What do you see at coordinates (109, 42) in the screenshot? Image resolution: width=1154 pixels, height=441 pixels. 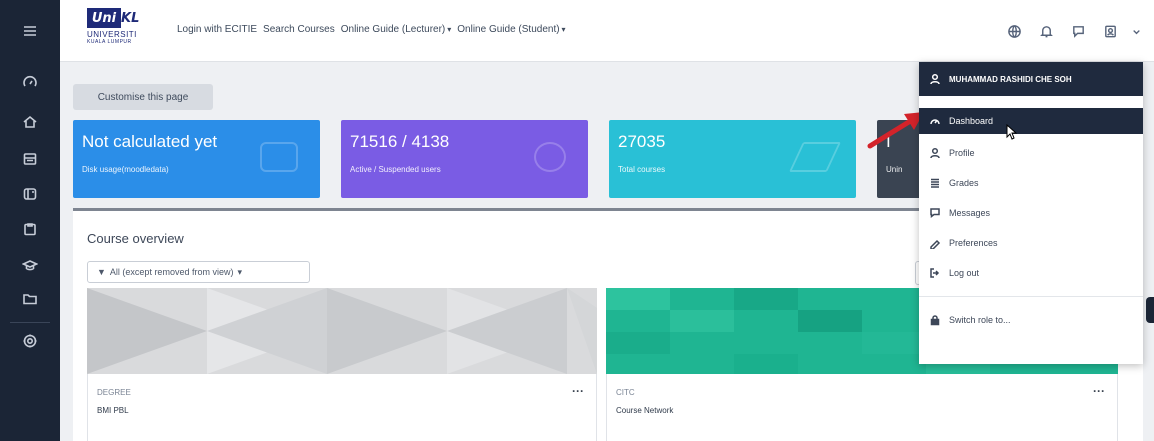 I see `logo-line-2: KUALA LUMPUR` at bounding box center [109, 42].